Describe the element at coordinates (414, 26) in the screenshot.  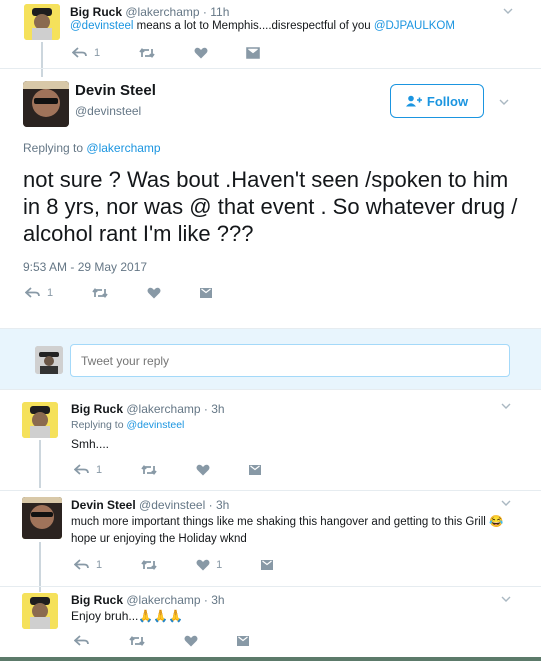
I see `mention-link: @DJPAULKOM` at that location.